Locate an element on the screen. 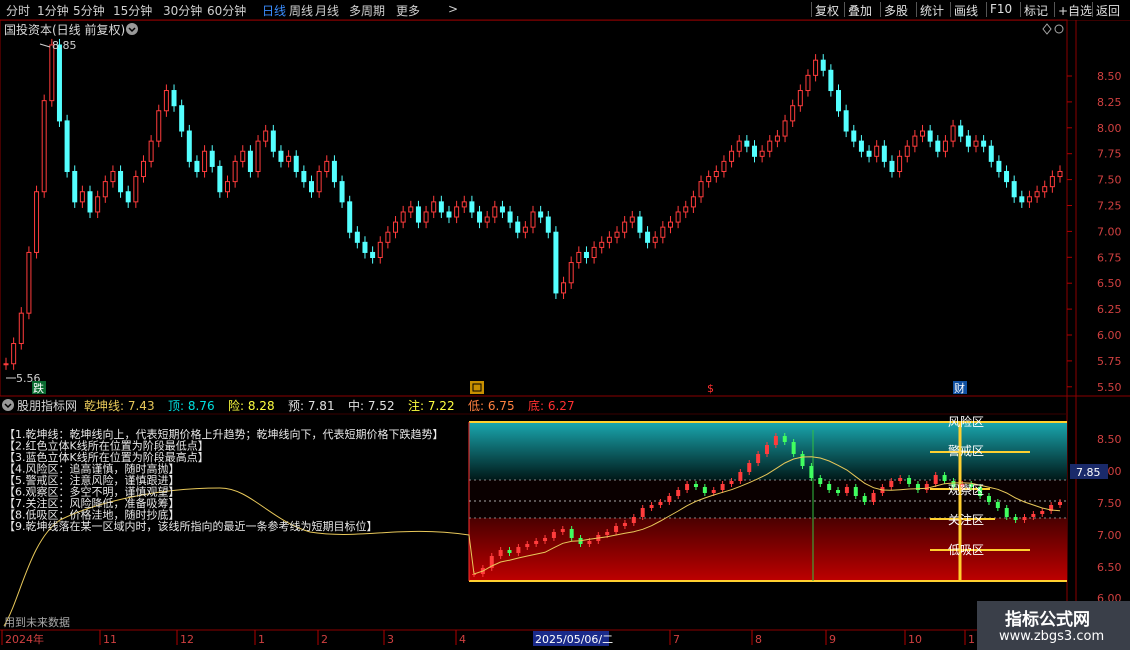 The image size is (1130, 650). watermark-badge: 指标公式网 www.zbgs3.com is located at coordinates (1053, 625).